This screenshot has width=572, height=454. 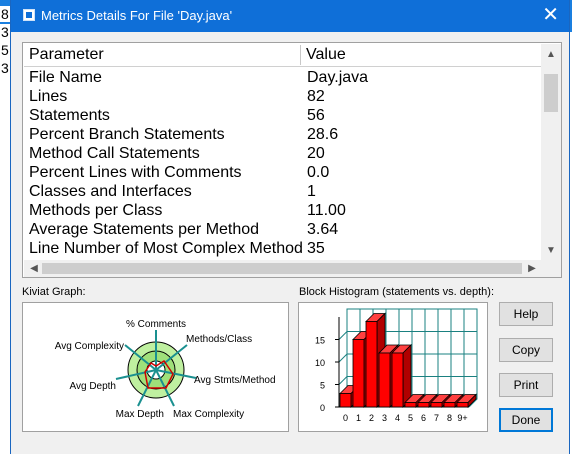 I want to click on histogram-y-tick: 10, so click(x=320, y=363).